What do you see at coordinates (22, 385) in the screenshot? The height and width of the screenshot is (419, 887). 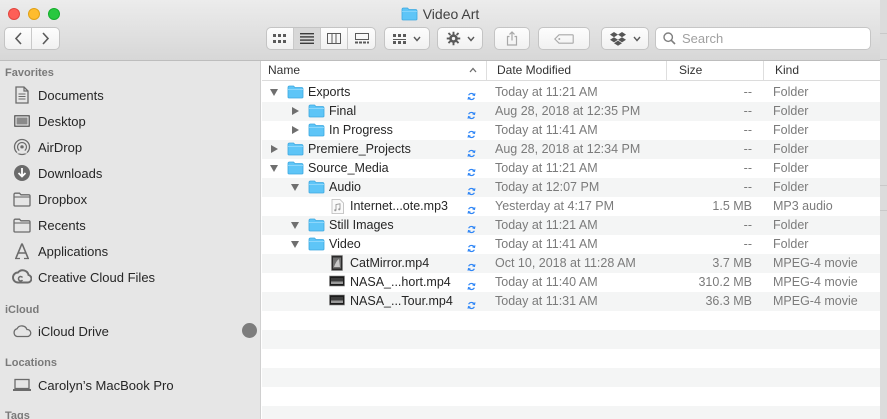 I see `laptop-icon` at bounding box center [22, 385].